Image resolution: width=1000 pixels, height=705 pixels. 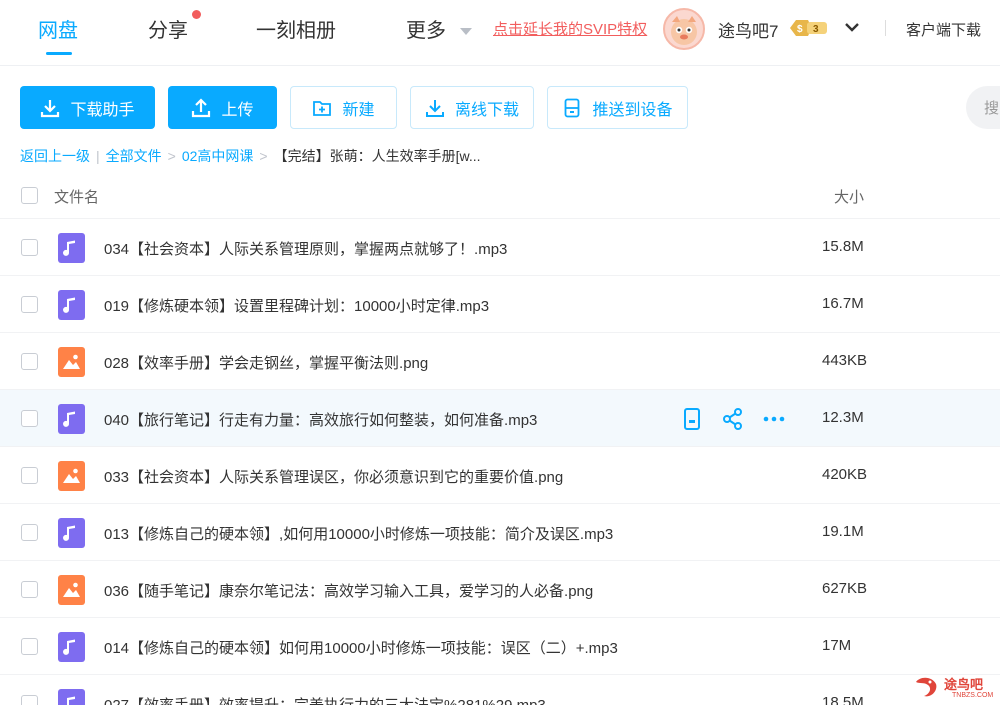 I want to click on chevron-down-icon, so click(x=852, y=27).